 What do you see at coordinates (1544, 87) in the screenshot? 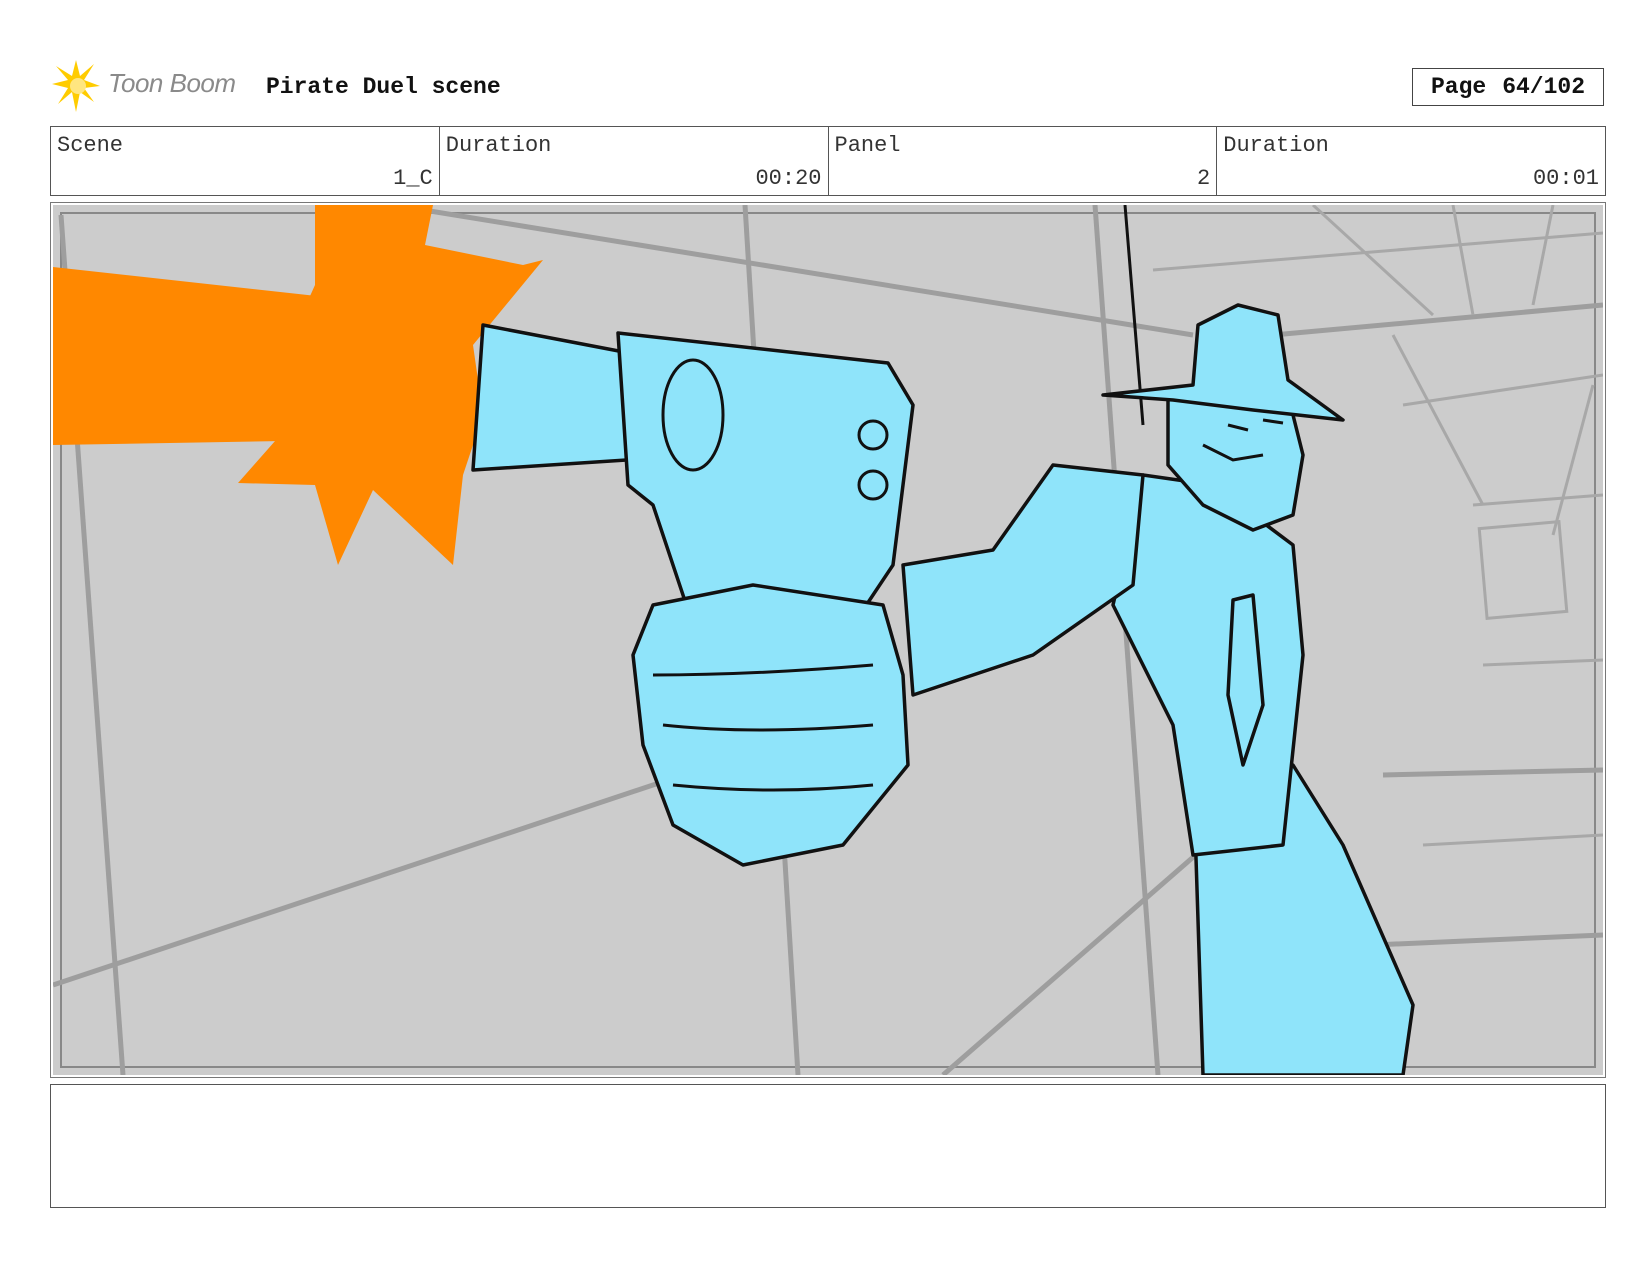
I see `page-number: 64/102` at bounding box center [1544, 87].